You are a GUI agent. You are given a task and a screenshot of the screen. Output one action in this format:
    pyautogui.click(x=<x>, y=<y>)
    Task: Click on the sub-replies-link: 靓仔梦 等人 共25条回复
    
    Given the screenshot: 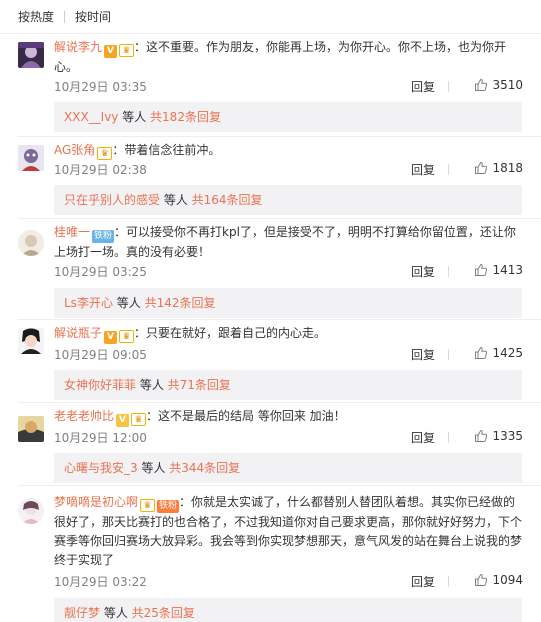 What is the action you would take?
    pyautogui.click(x=288, y=610)
    